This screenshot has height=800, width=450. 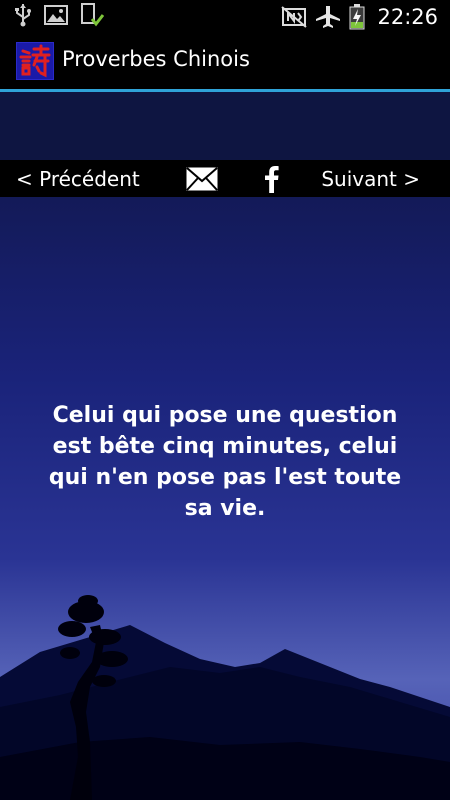 I want to click on previous-button: < Précédent, so click(x=78, y=179).